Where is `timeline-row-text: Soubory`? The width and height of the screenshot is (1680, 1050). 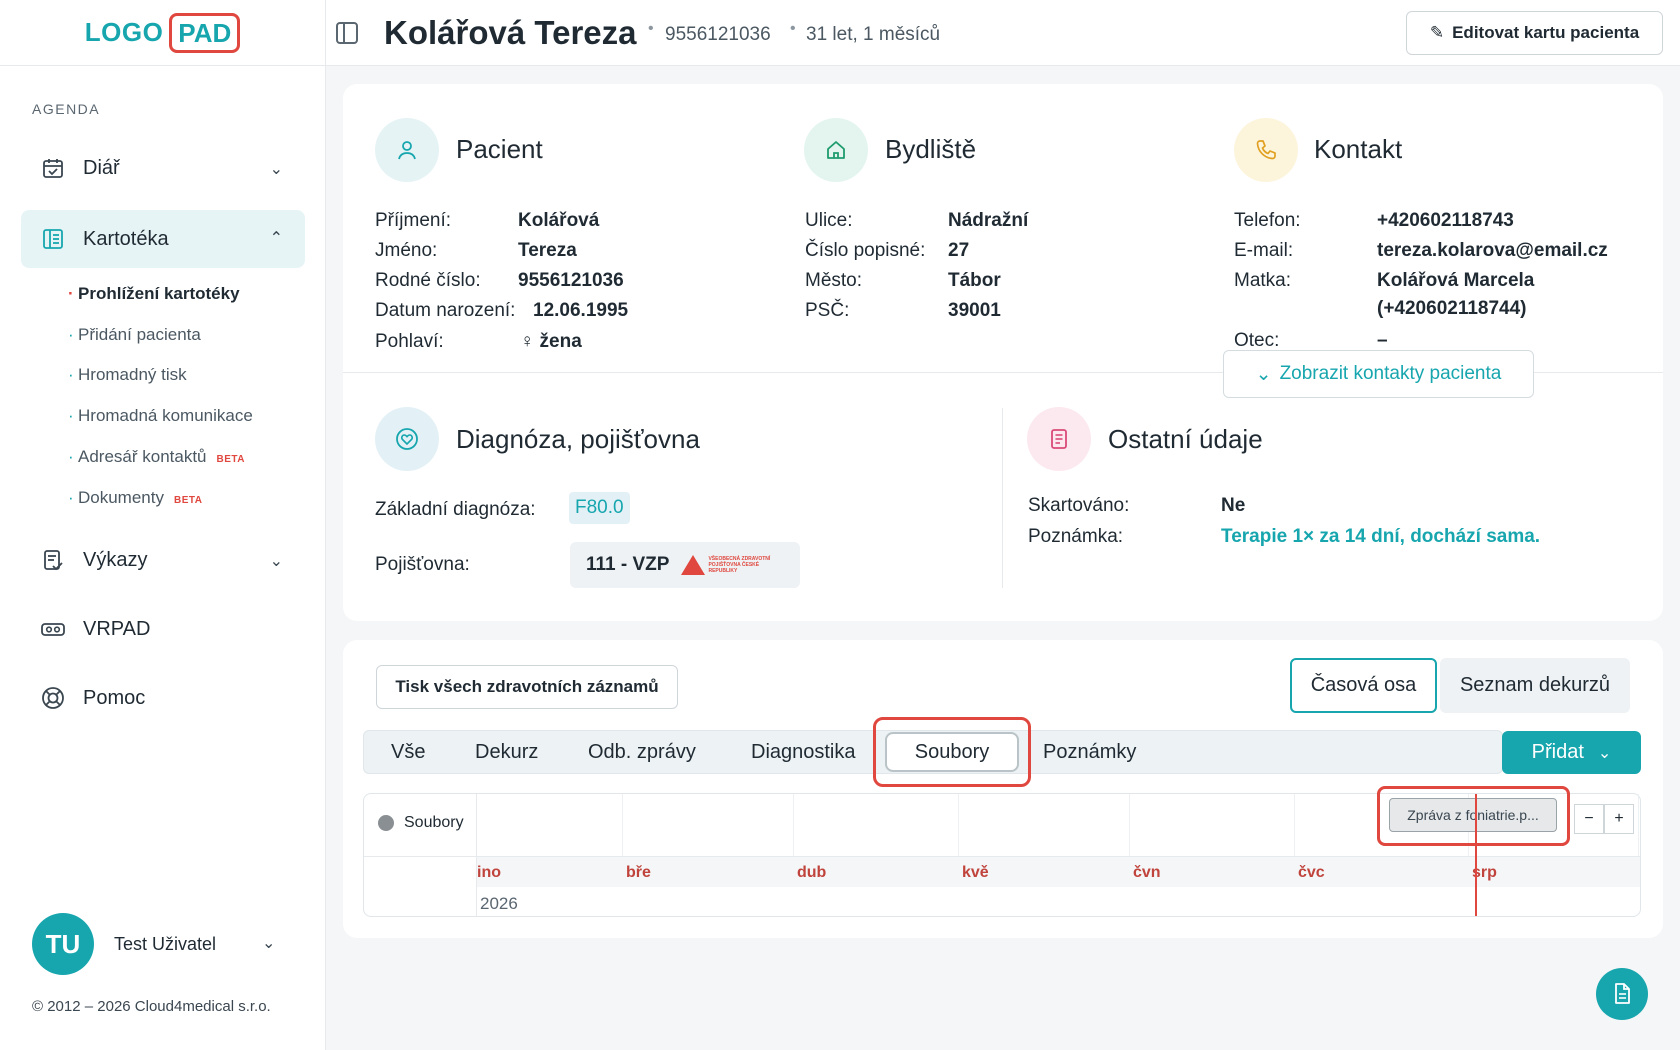
timeline-row-text: Soubory is located at coordinates (434, 822).